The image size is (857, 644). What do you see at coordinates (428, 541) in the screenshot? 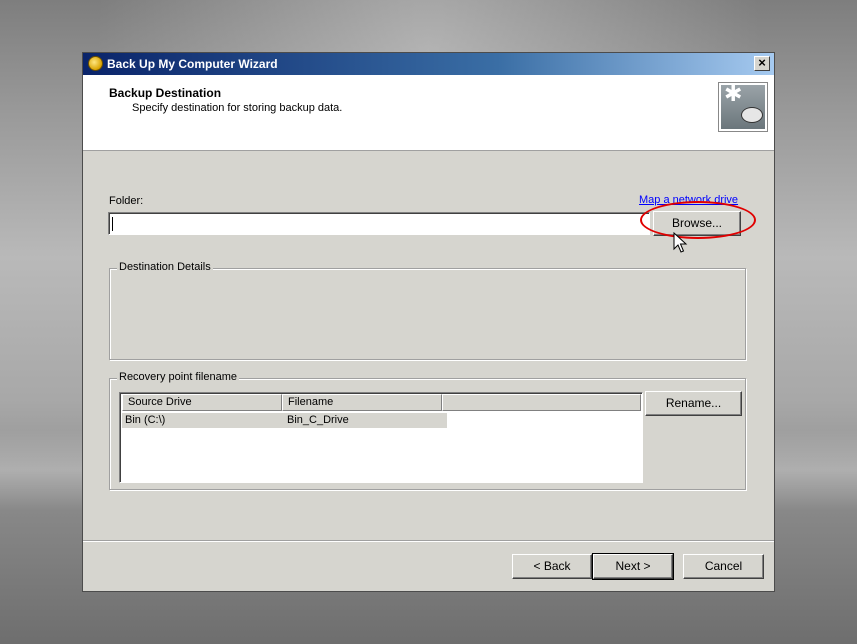
I see `footer-divider` at bounding box center [428, 541].